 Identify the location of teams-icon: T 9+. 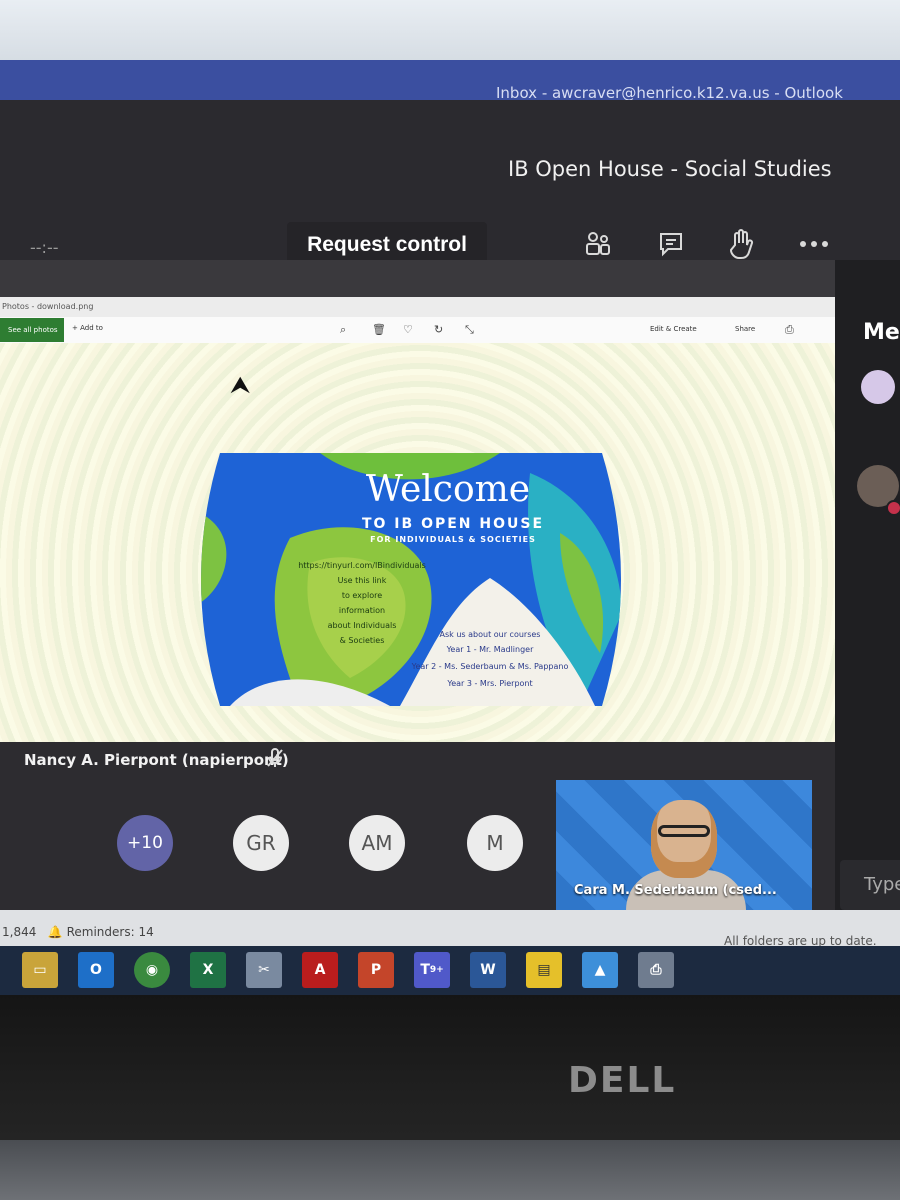
(432, 970).